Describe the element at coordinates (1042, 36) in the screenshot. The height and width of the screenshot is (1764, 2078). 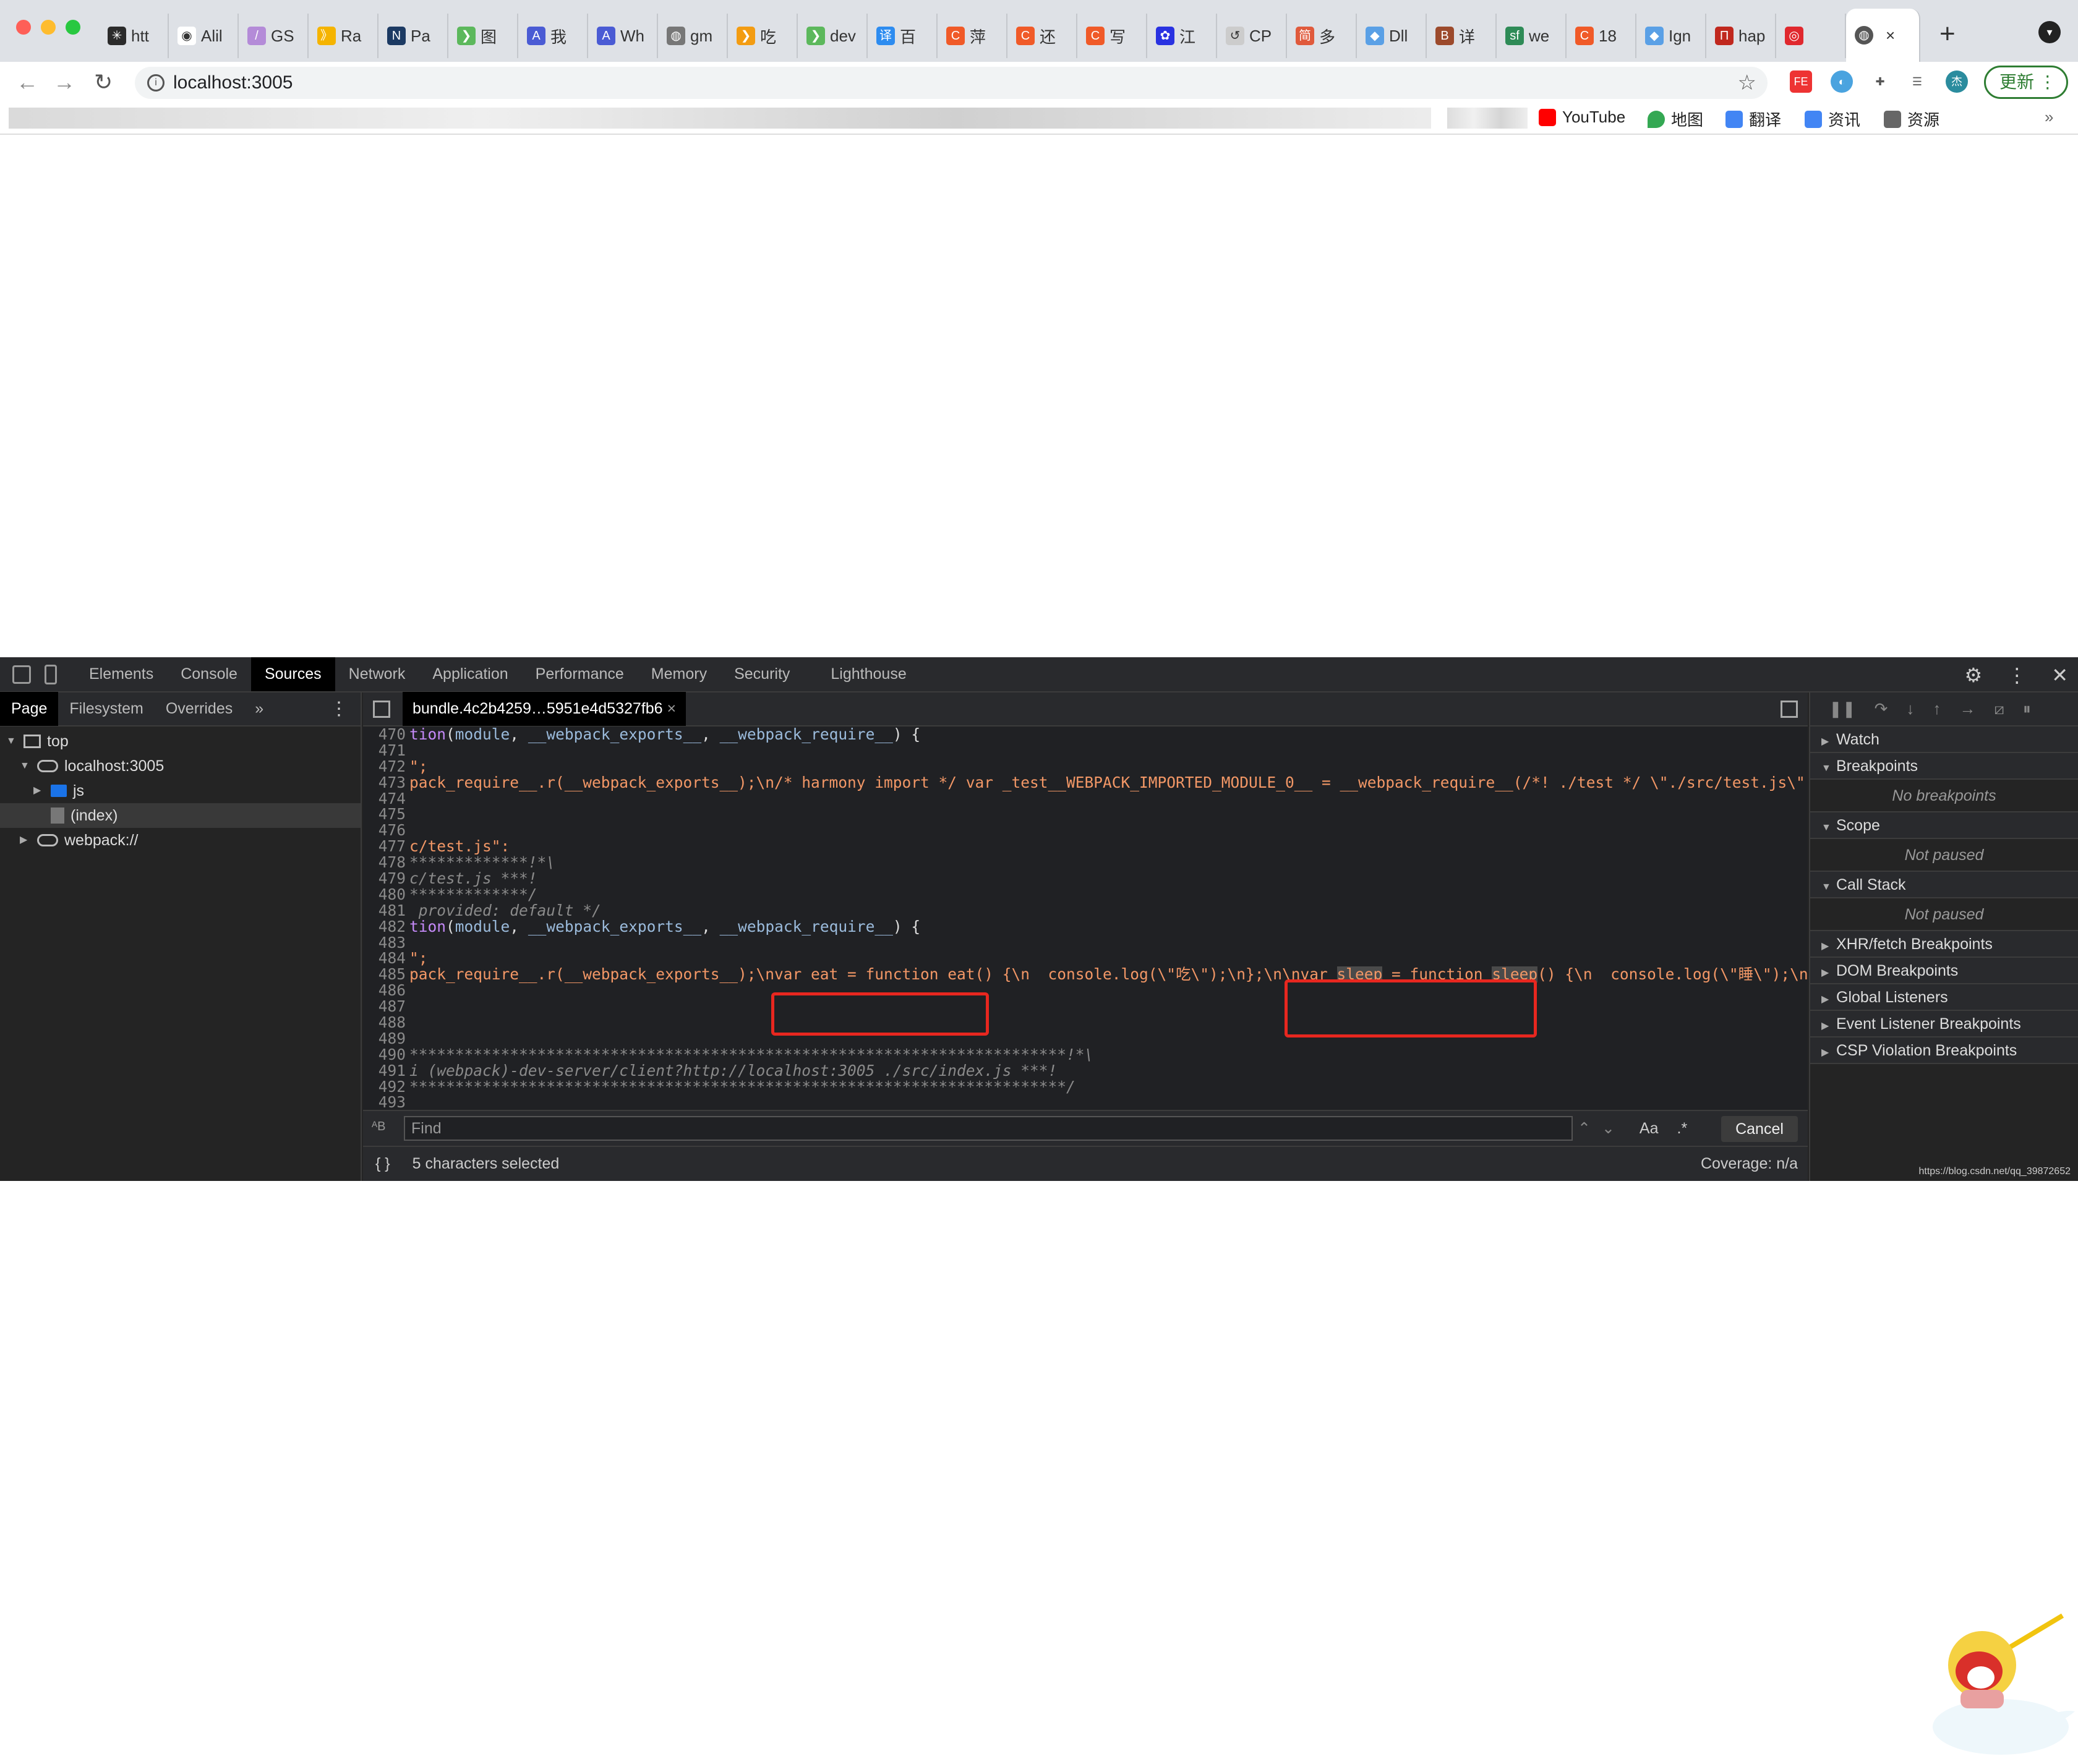
I see `browser-tab: C还` at that location.